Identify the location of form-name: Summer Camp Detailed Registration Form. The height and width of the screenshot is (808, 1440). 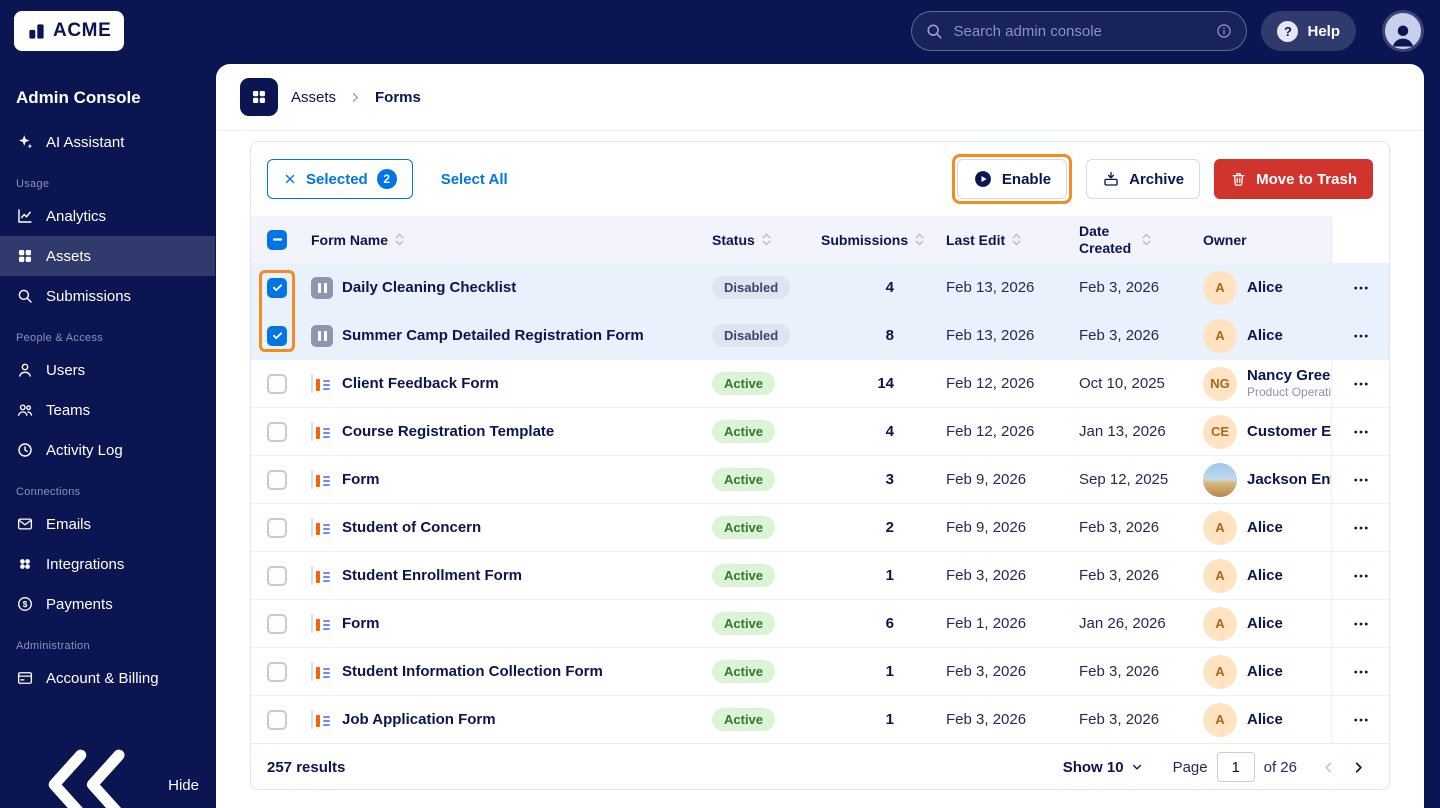
(527, 335).